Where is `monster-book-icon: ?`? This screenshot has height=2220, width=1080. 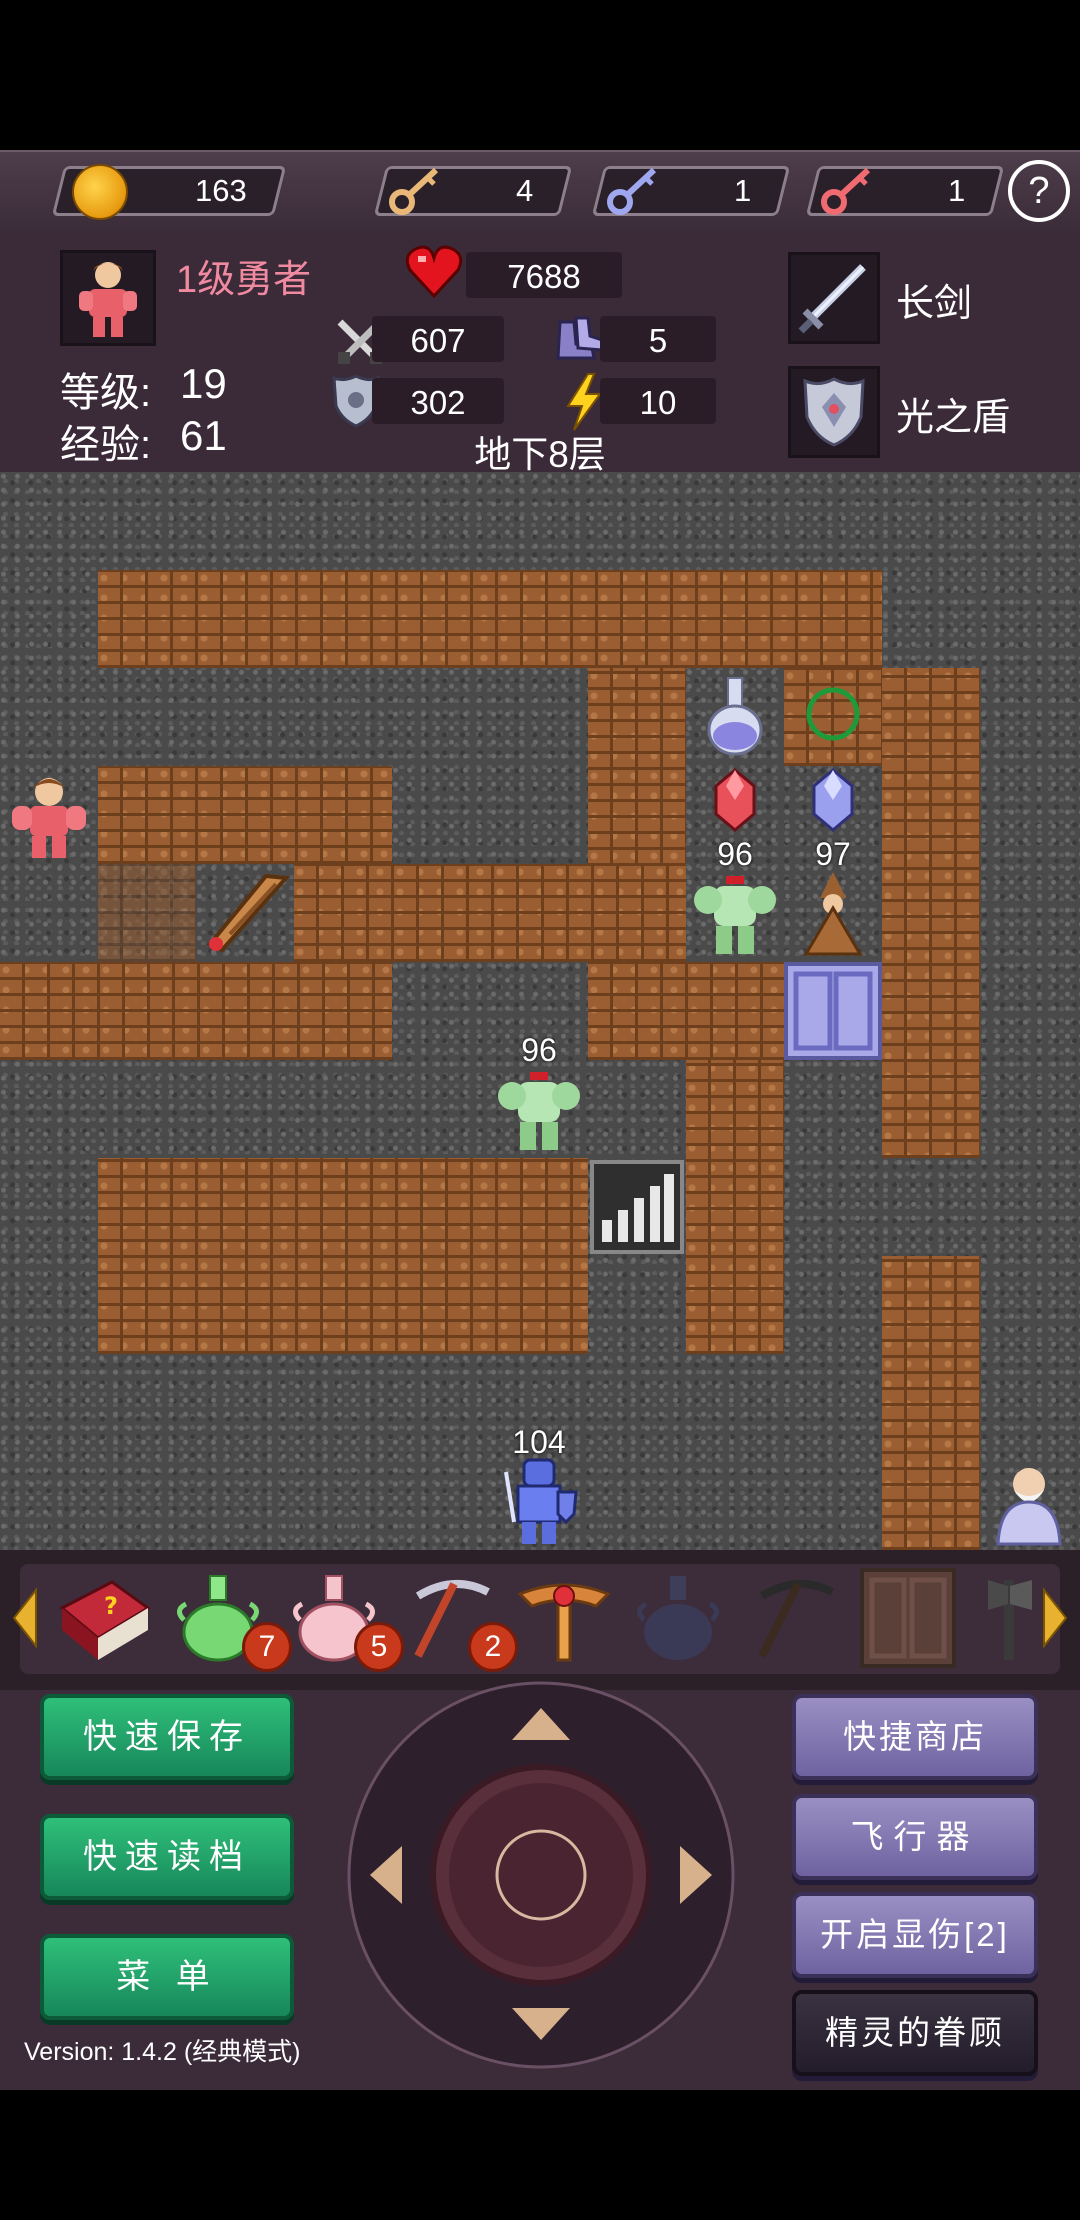
monster-book-icon: ? is located at coordinates (104, 1618).